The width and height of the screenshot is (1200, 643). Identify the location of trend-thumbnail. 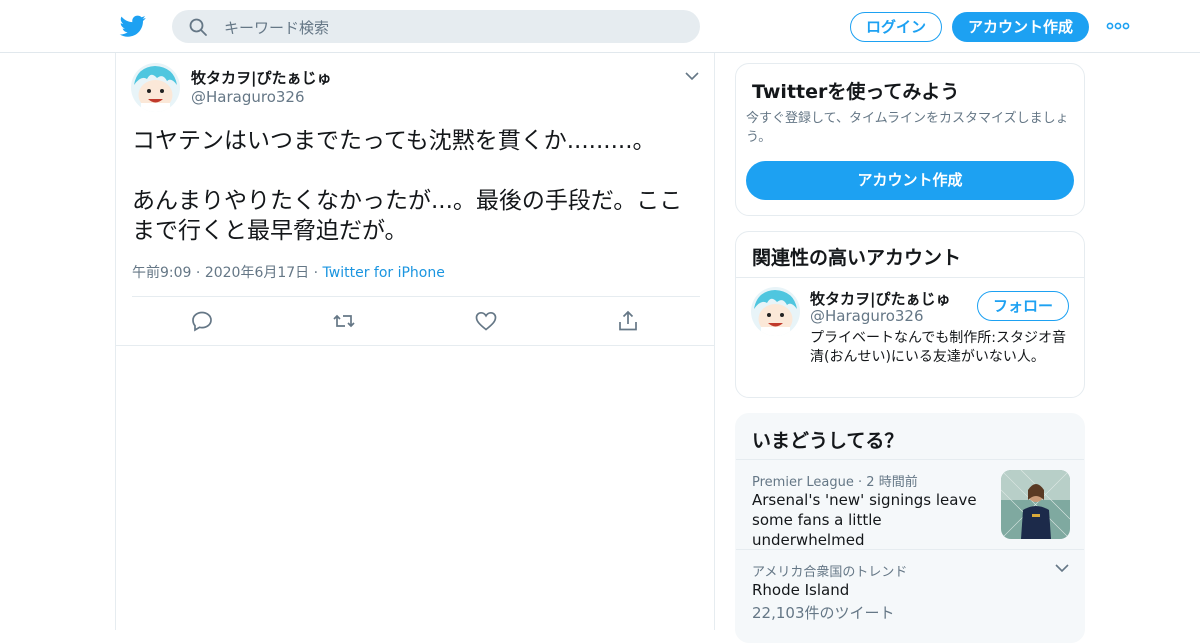
(1035, 504).